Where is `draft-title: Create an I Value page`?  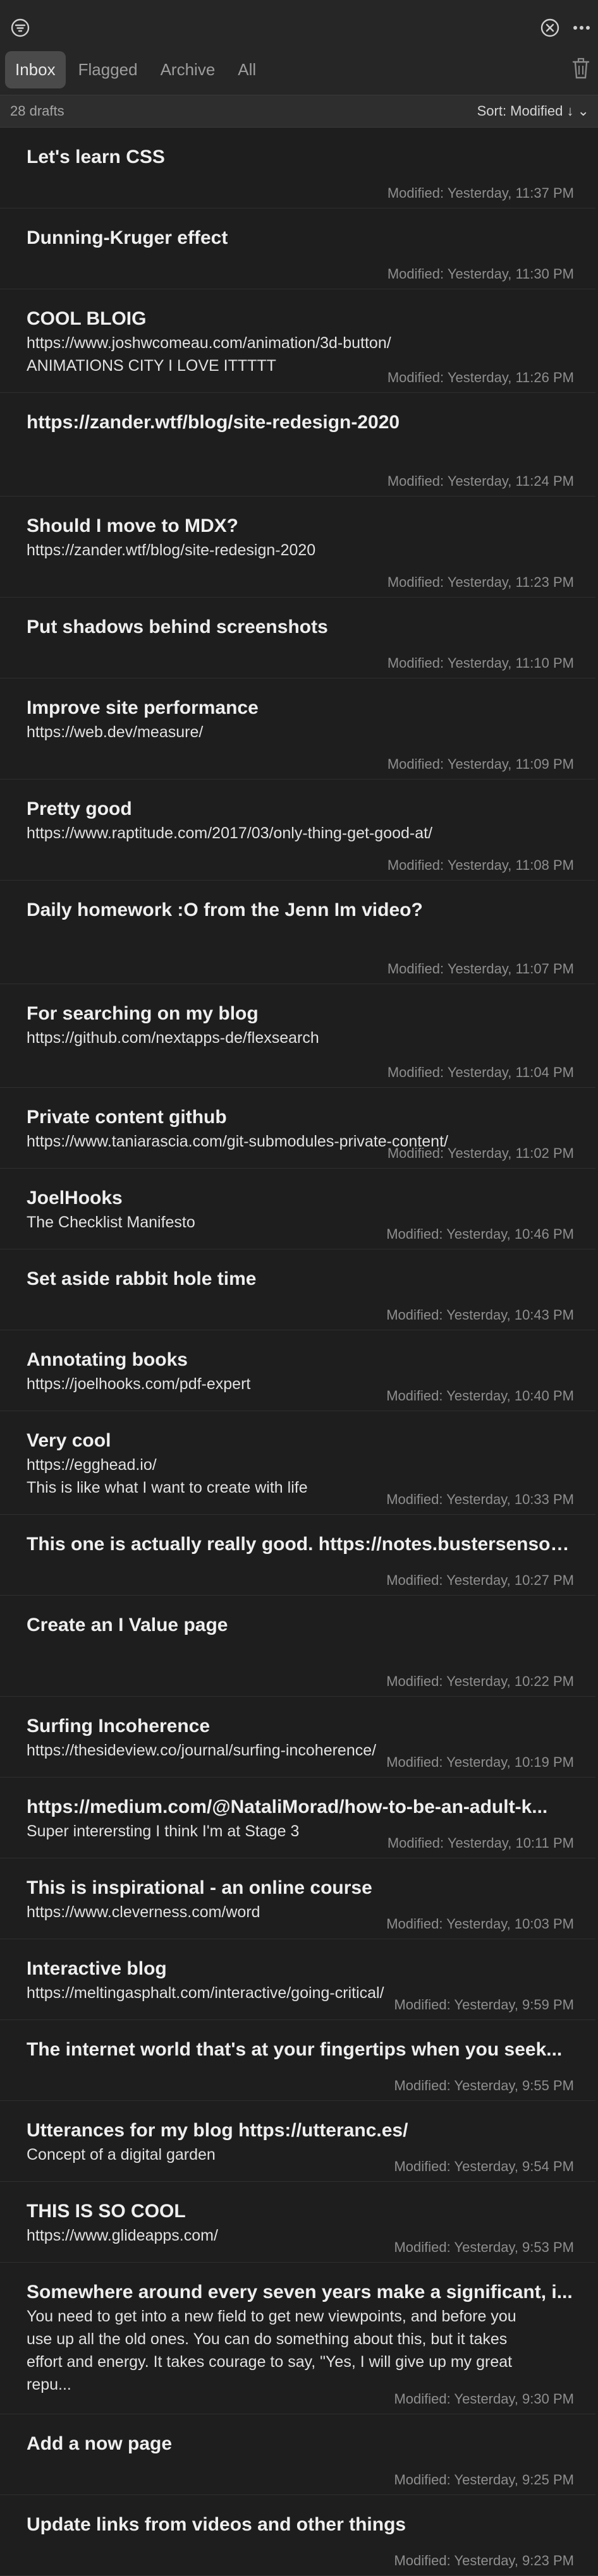
draft-title: Create an I Value page is located at coordinates (128, 1625).